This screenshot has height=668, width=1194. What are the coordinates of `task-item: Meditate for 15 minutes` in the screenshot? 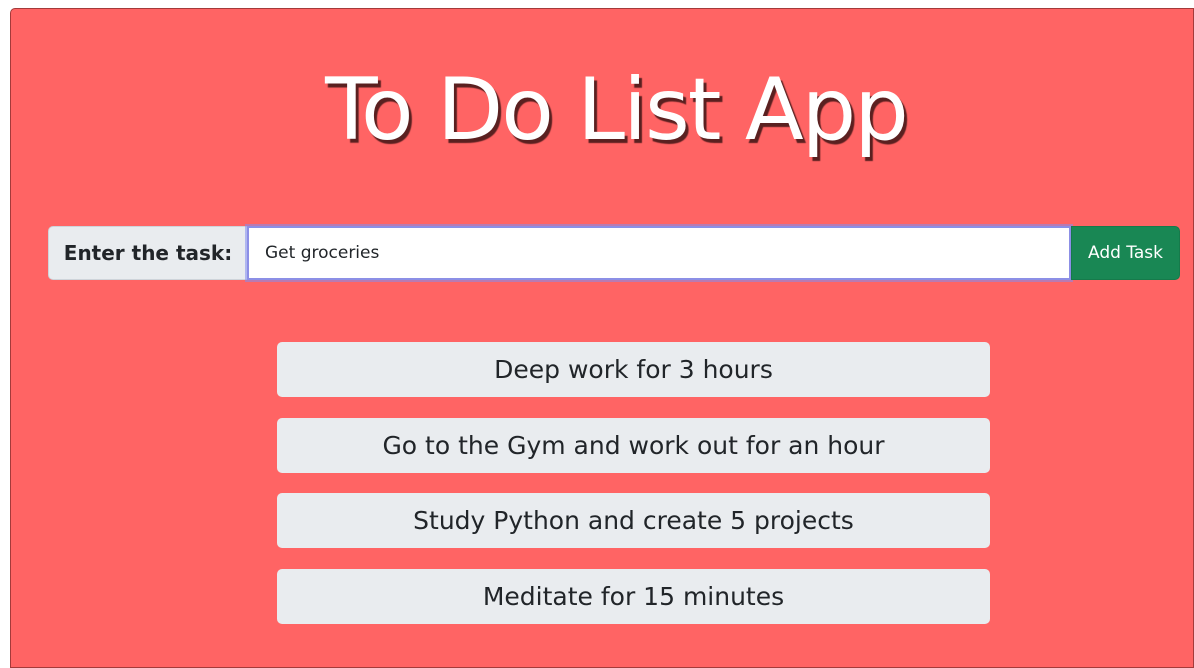 It's located at (633, 596).